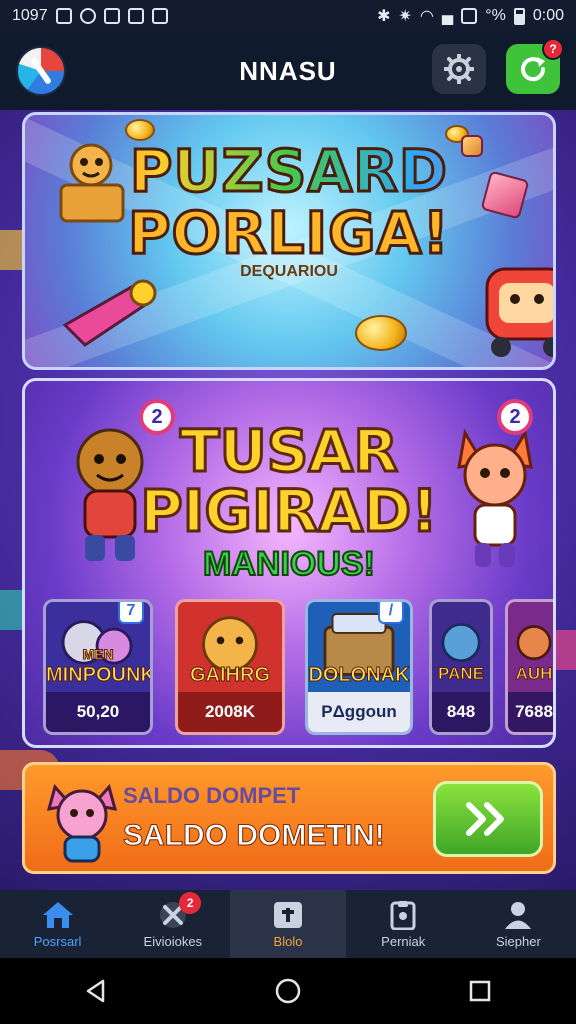  What do you see at coordinates (518, 915) in the screenshot?
I see `person-icon` at bounding box center [518, 915].